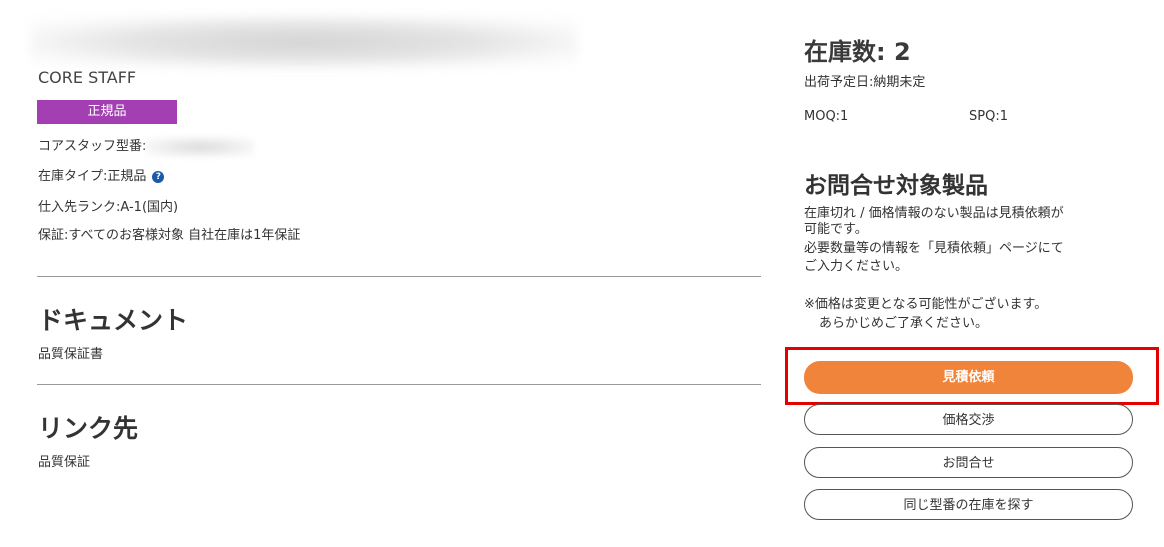 This screenshot has height=547, width=1164. I want to click on price-negotiation-button: 価格交渉, so click(968, 419).